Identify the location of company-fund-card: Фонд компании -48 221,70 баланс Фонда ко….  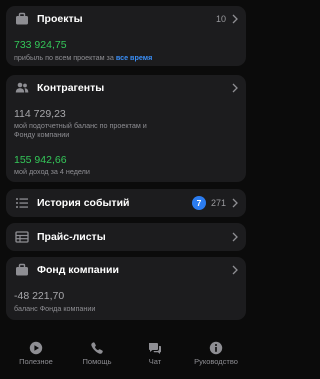
(126, 288).